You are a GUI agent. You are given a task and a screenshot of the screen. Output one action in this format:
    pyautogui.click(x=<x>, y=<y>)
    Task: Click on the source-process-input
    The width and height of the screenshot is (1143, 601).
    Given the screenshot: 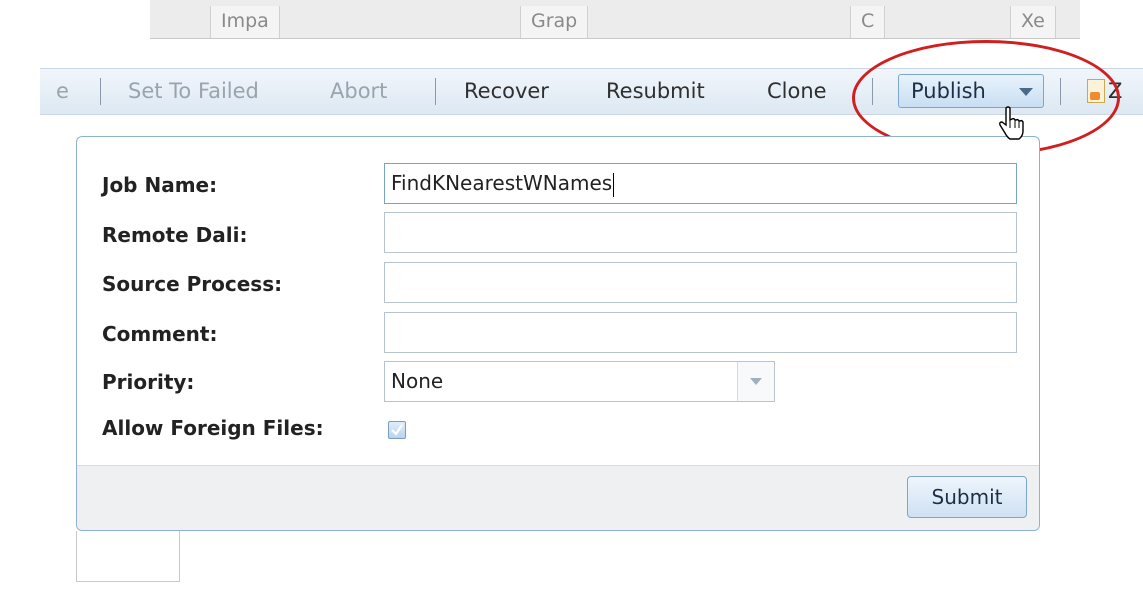 What is the action you would take?
    pyautogui.click(x=700, y=282)
    